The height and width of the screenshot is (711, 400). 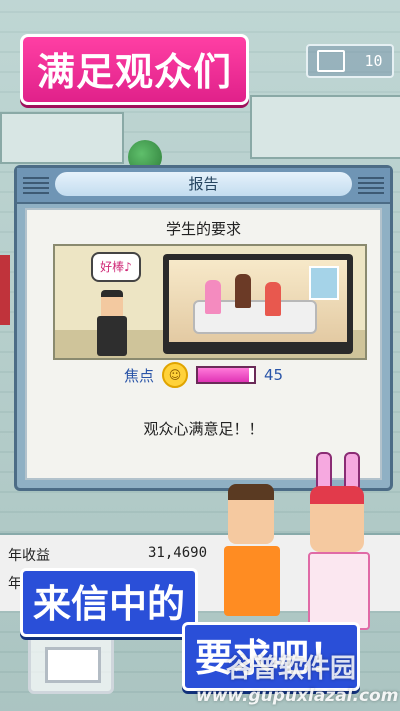 I want to click on tv-icon, so click(x=258, y=304).